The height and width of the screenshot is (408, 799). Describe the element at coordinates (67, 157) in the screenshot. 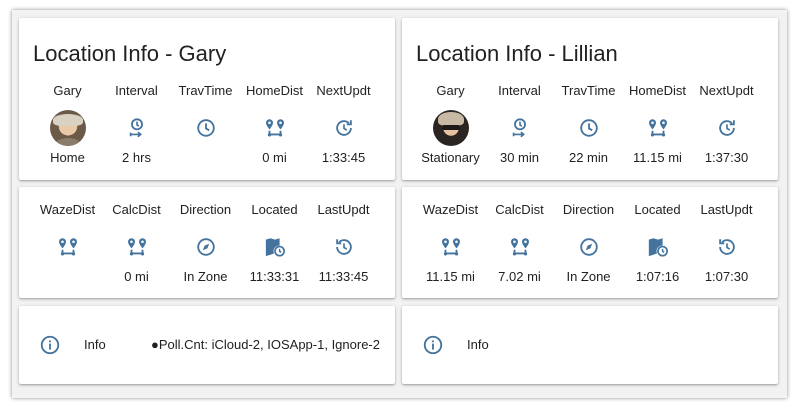

I see `stat-value: Home` at that location.